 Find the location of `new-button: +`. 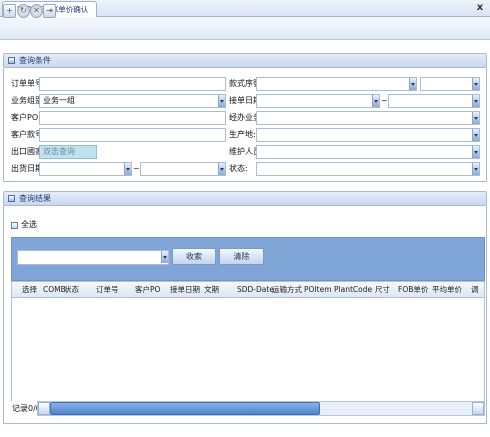

new-button: + is located at coordinates (9, 11).